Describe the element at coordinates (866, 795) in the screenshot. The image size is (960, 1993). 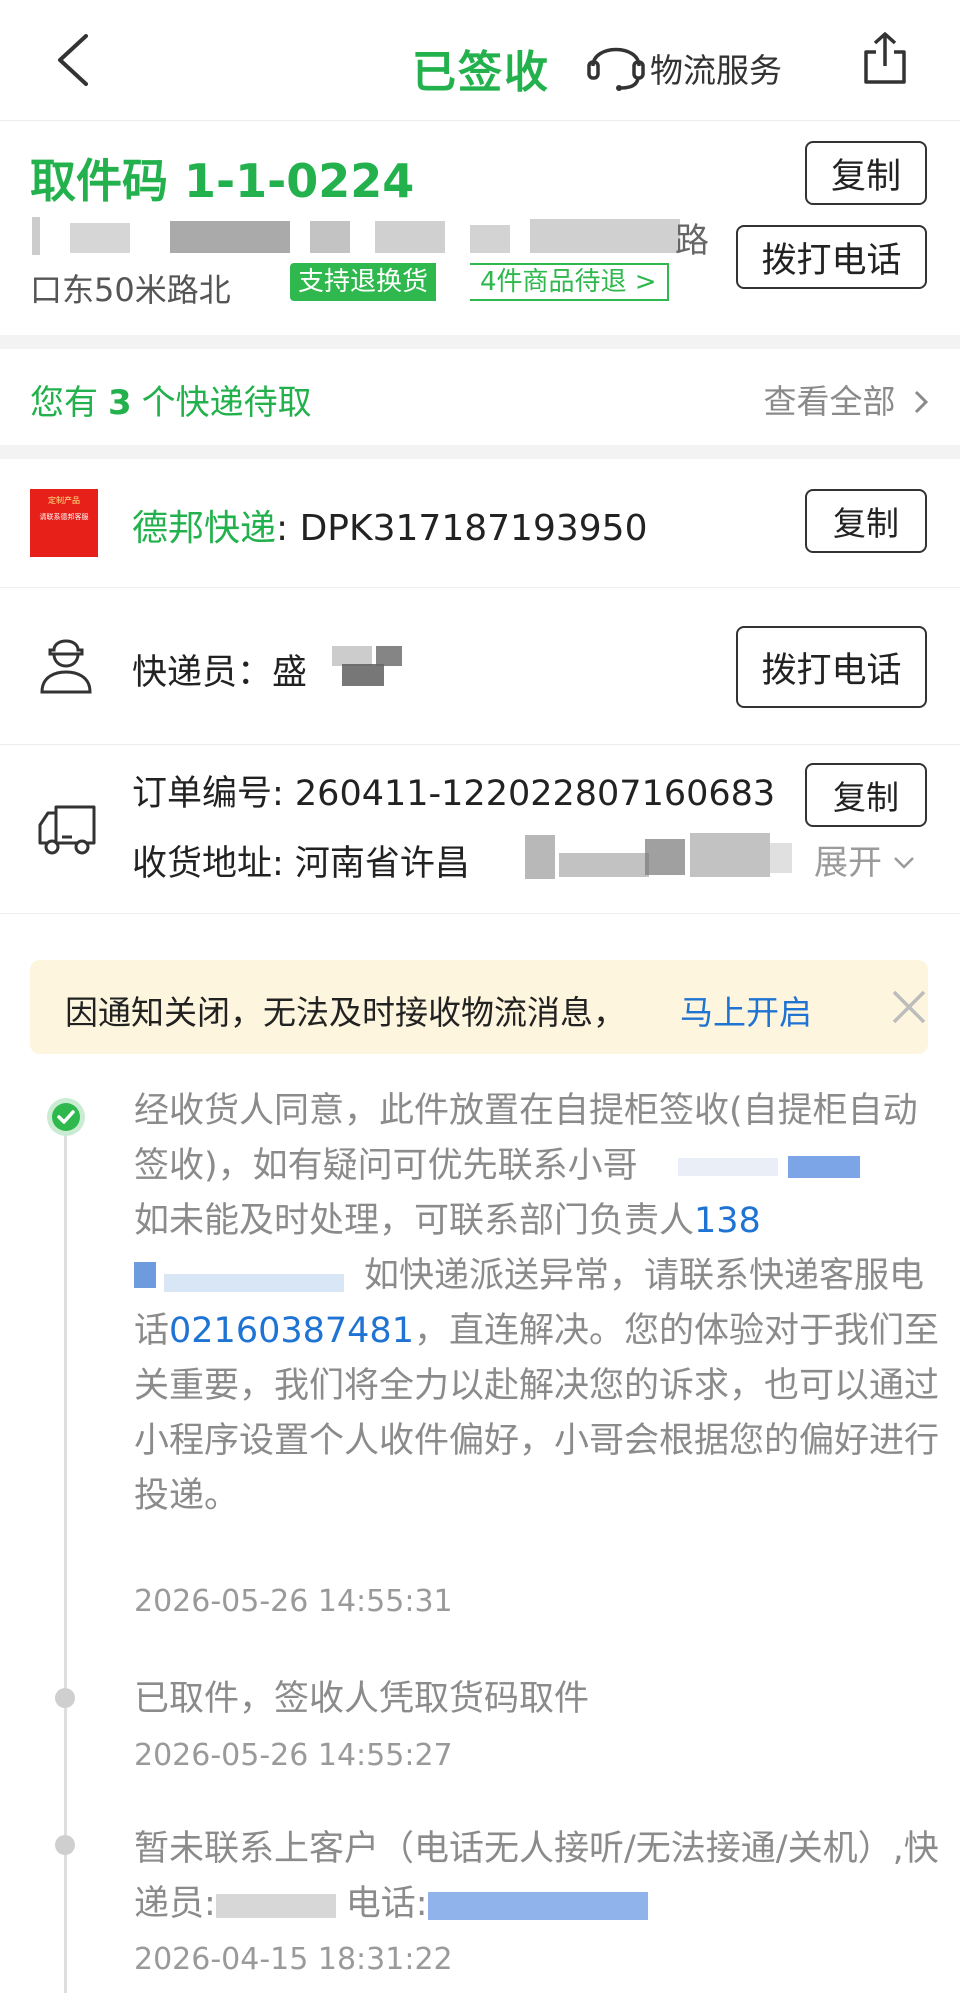
I see `copy-order-button: 复制` at that location.